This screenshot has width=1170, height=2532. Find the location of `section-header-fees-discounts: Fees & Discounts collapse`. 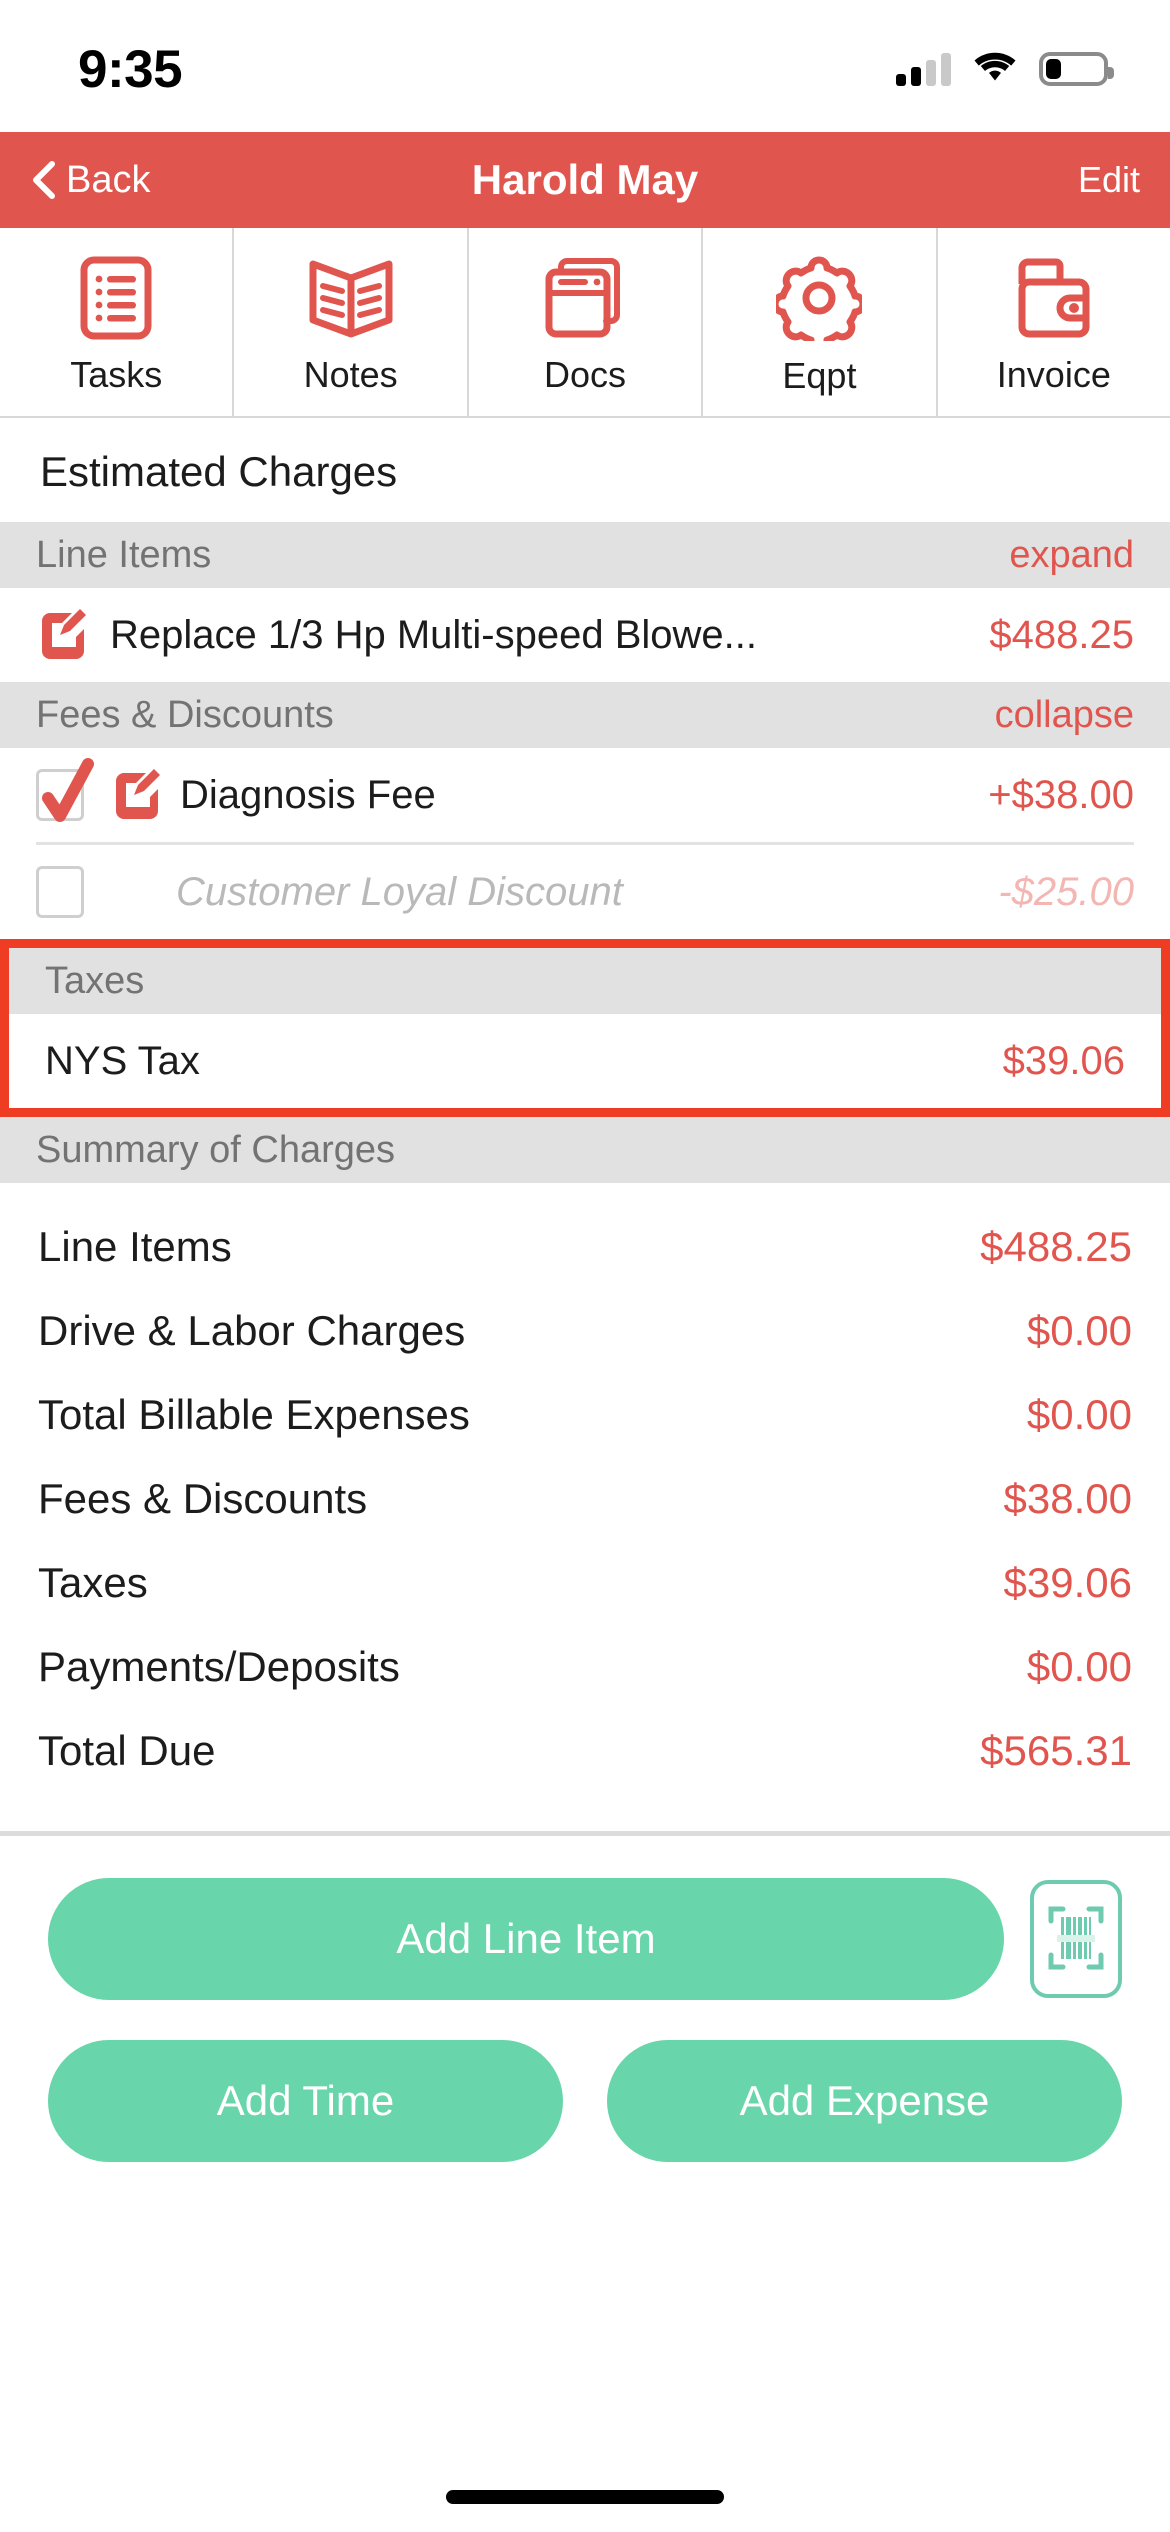

section-header-fees-discounts: Fees & Discounts collapse is located at coordinates (585, 715).